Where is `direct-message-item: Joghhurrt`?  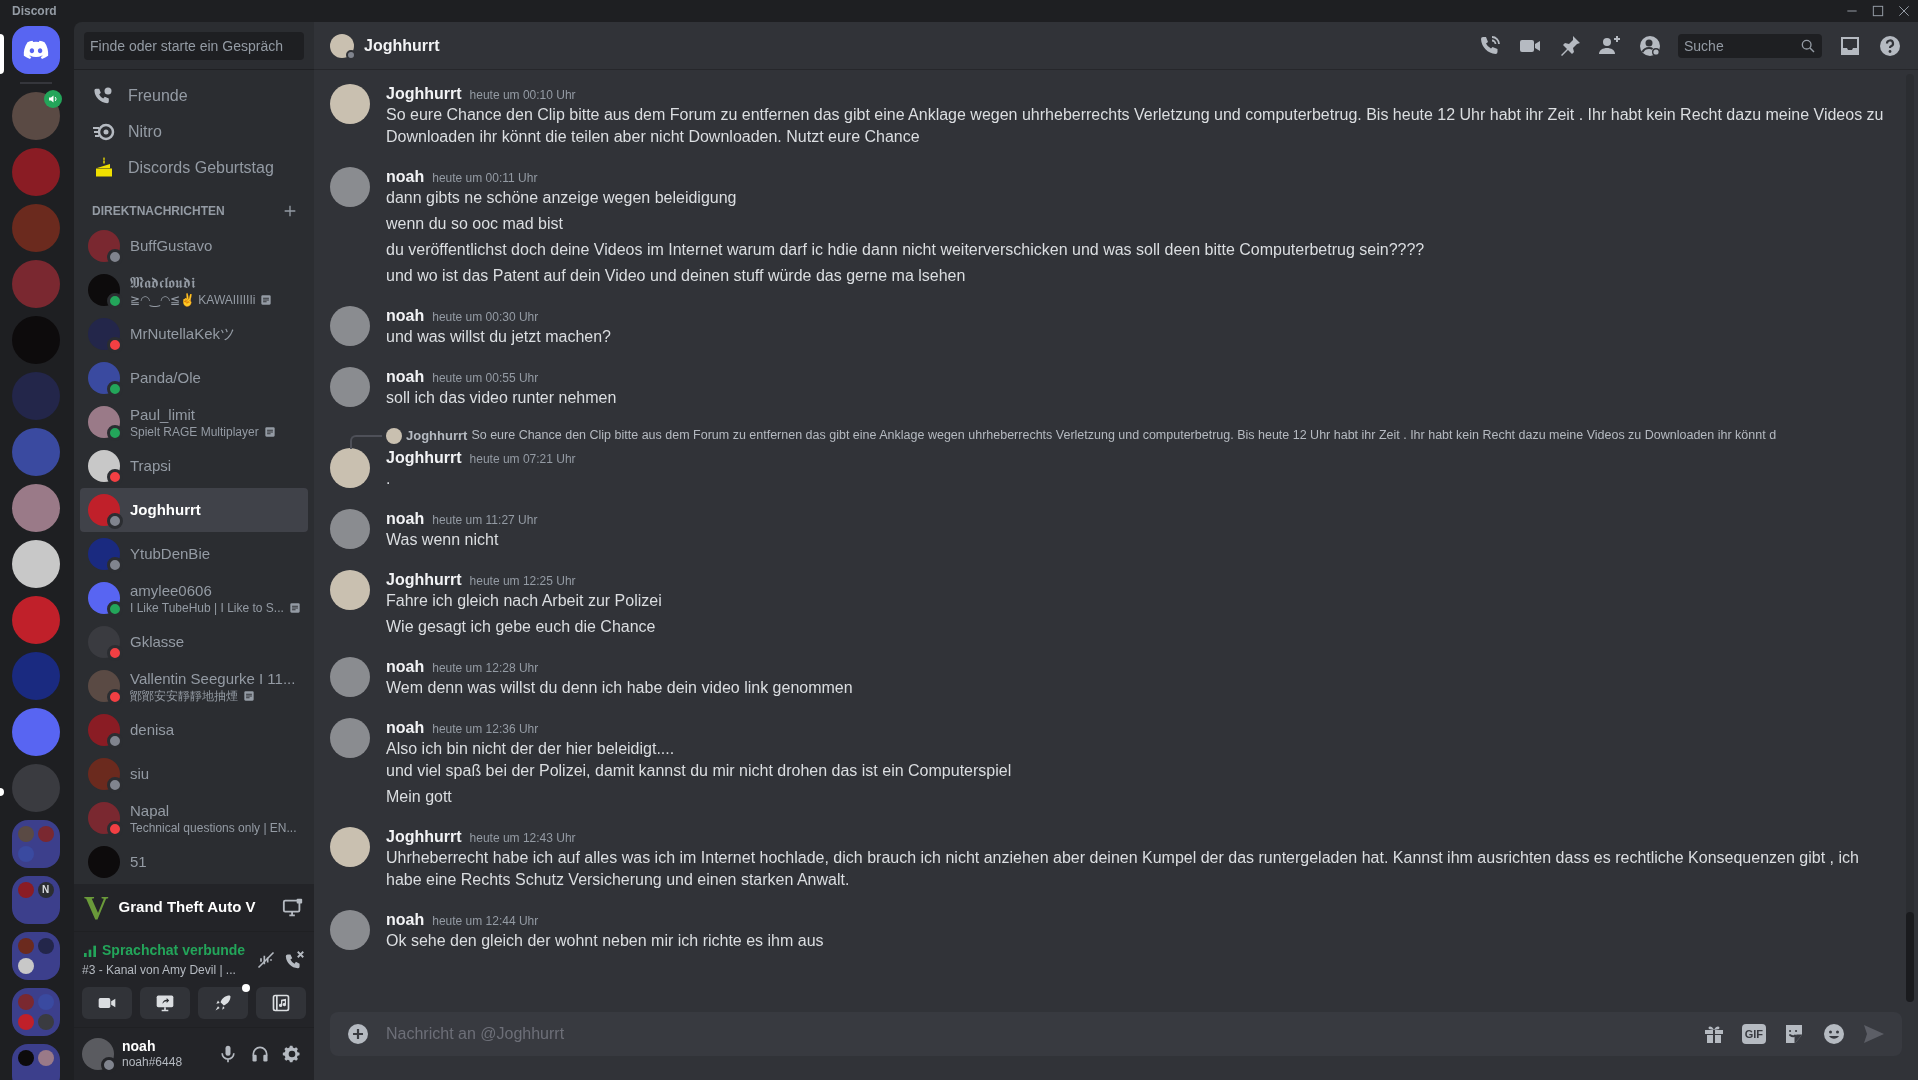
direct-message-item: Joghhurrt is located at coordinates (194, 510).